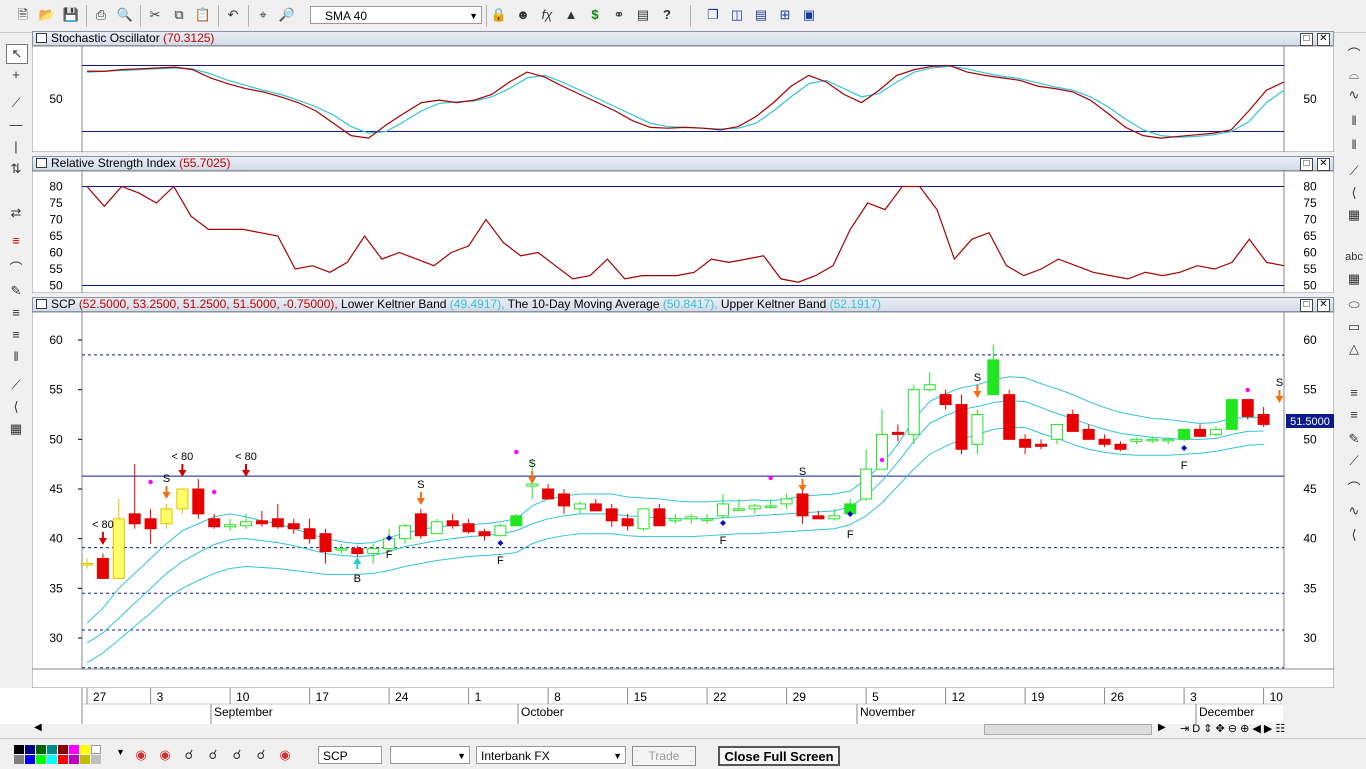 This screenshot has width=1366, height=769. Describe the element at coordinates (16, 291) in the screenshot. I see `pencil-icon: ✎` at that location.